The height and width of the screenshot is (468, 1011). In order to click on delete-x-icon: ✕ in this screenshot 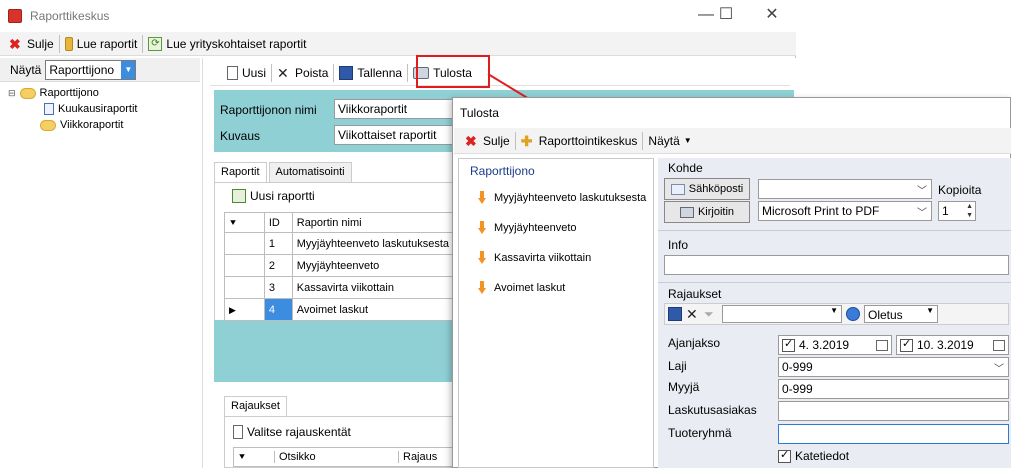, I will do `click(693, 314)`.